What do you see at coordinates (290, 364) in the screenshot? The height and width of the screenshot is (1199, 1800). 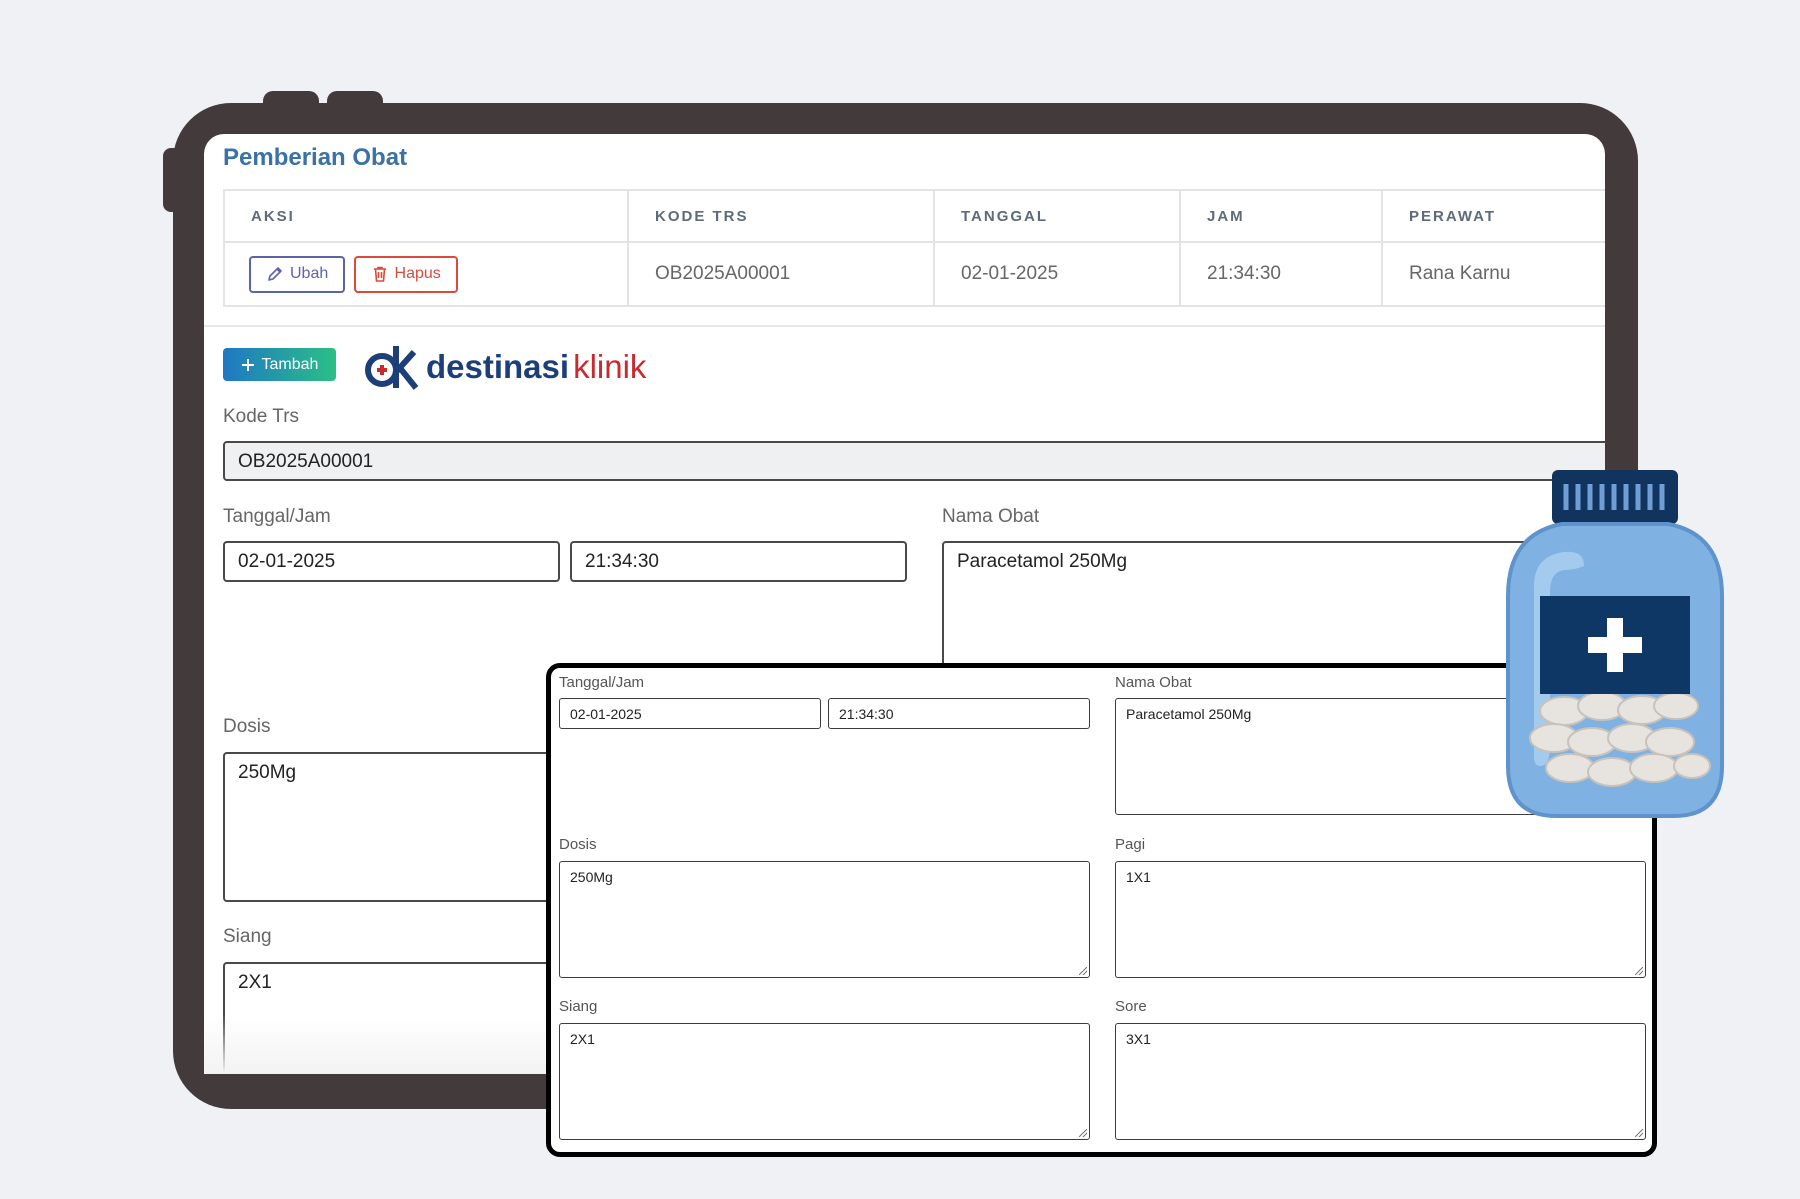 I see `add-button-label: Tambah` at bounding box center [290, 364].